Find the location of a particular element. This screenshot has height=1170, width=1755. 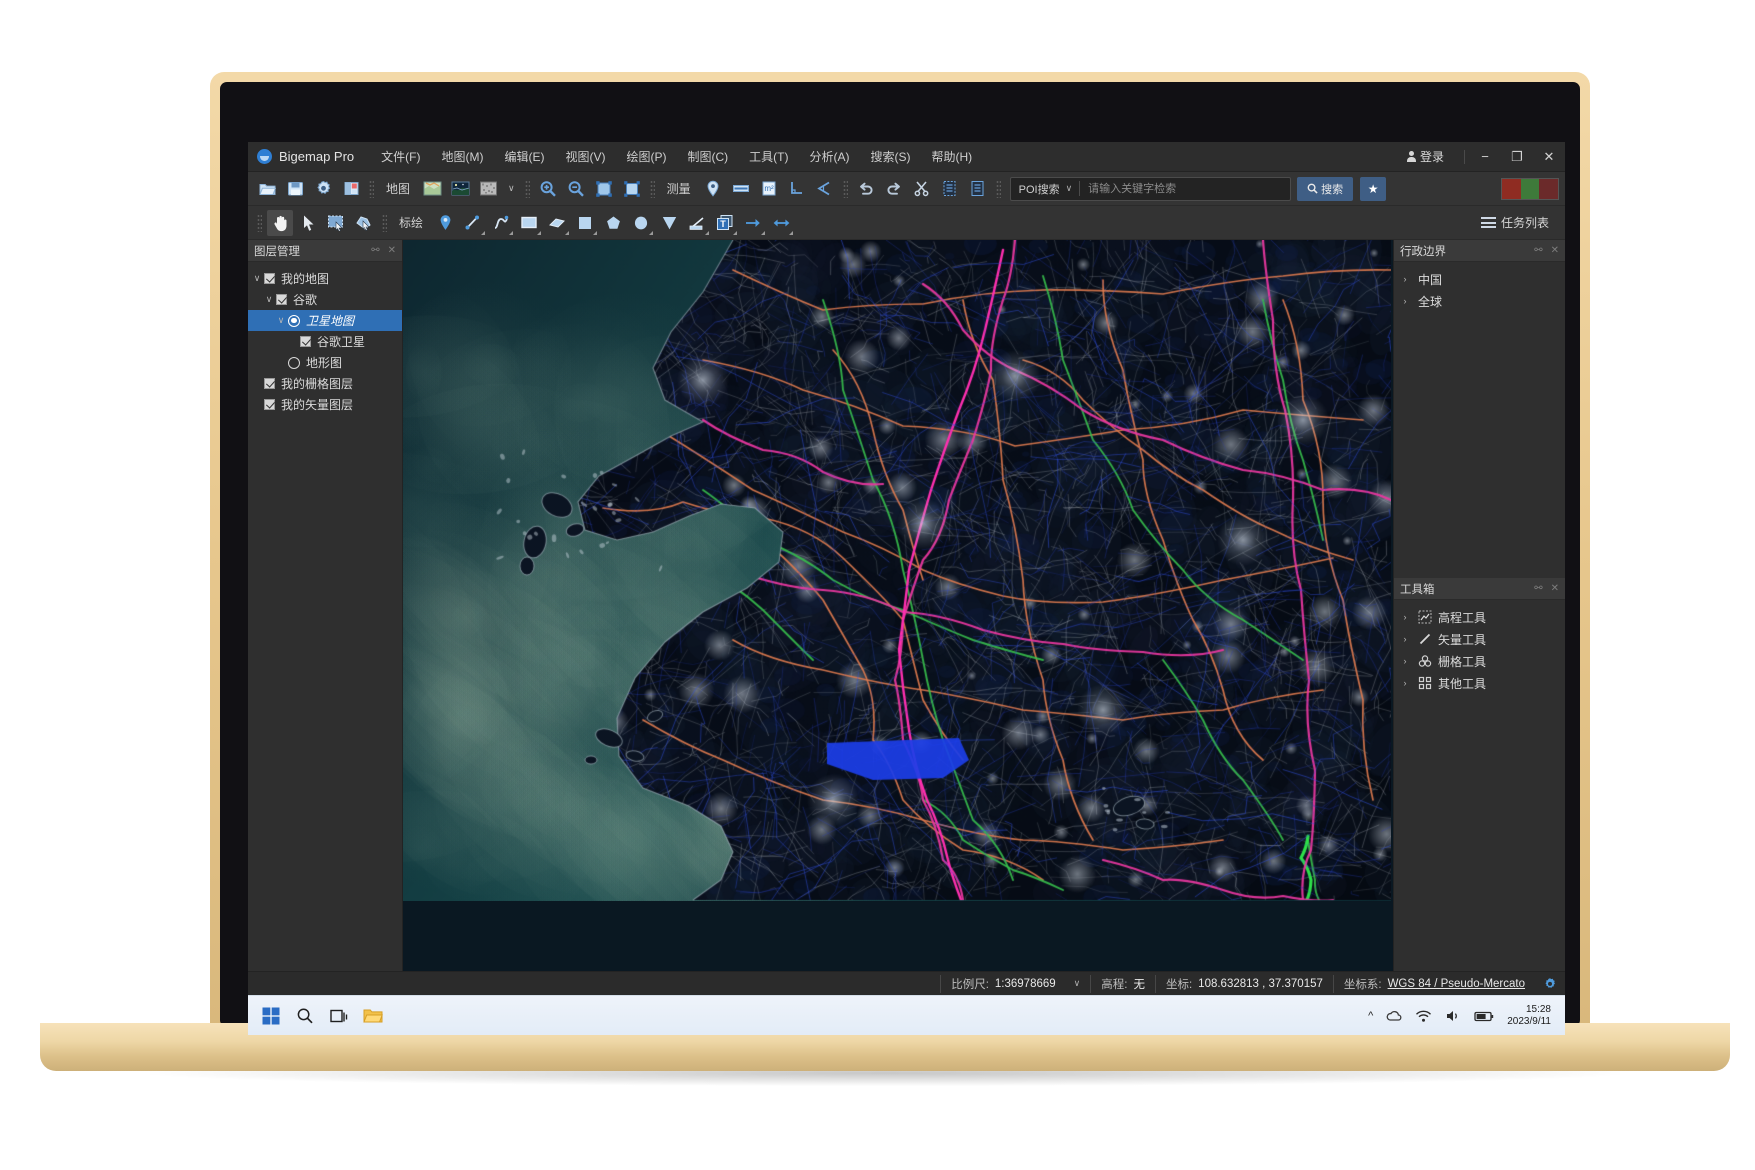

layer-satellite-map: 卫星地图 is located at coordinates (325, 320).